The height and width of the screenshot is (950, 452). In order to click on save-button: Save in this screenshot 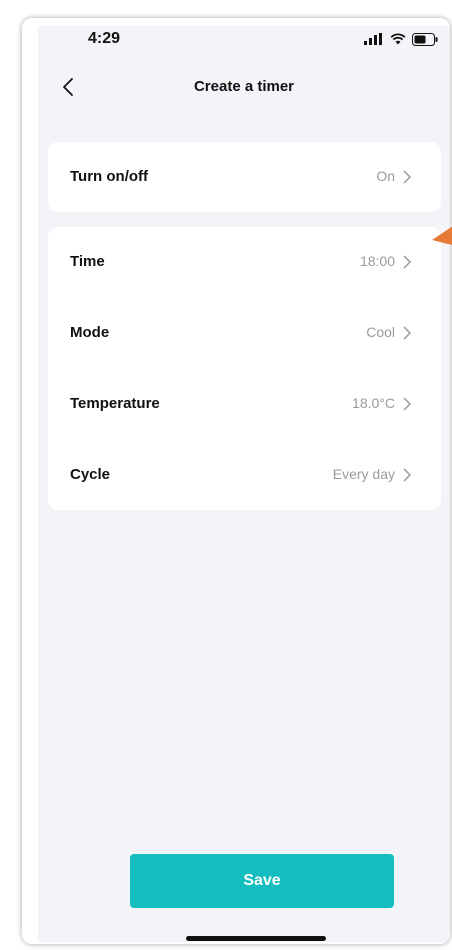, I will do `click(262, 881)`.